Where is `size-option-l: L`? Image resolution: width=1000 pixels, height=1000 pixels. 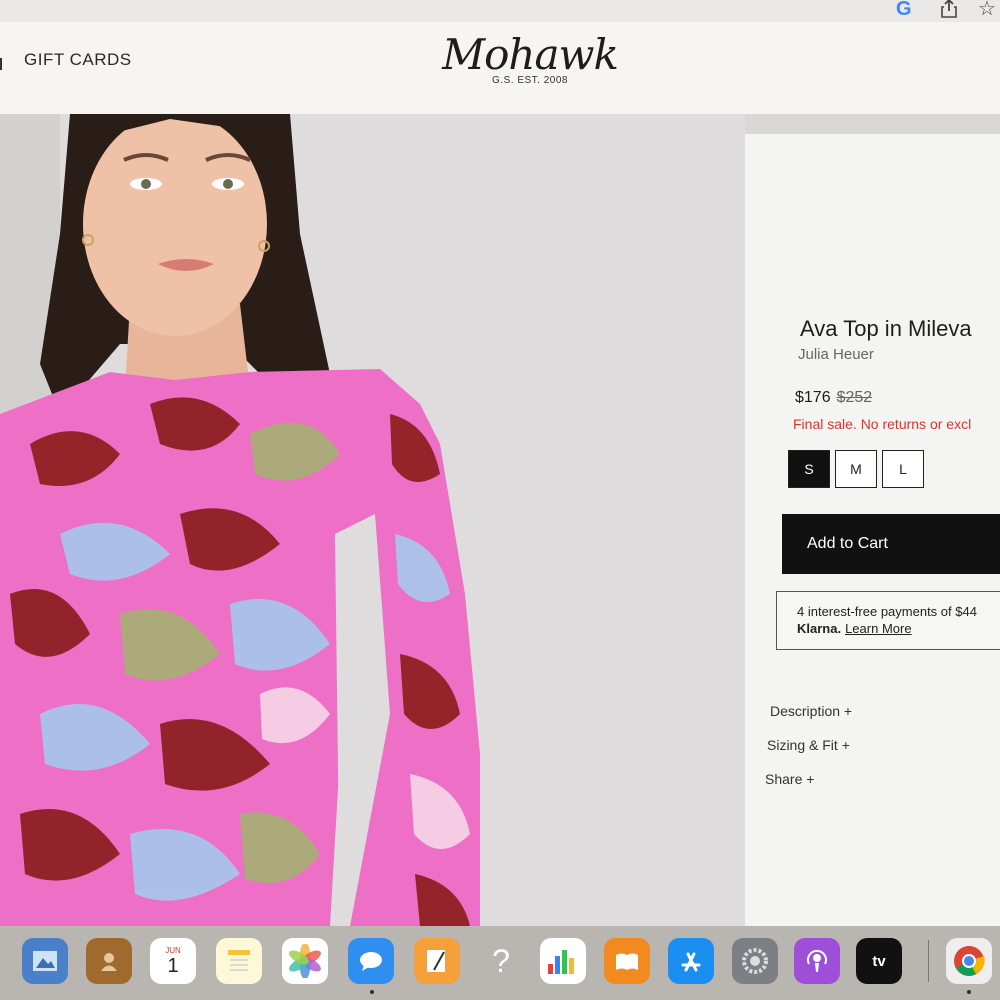 size-option-l: L is located at coordinates (903, 469).